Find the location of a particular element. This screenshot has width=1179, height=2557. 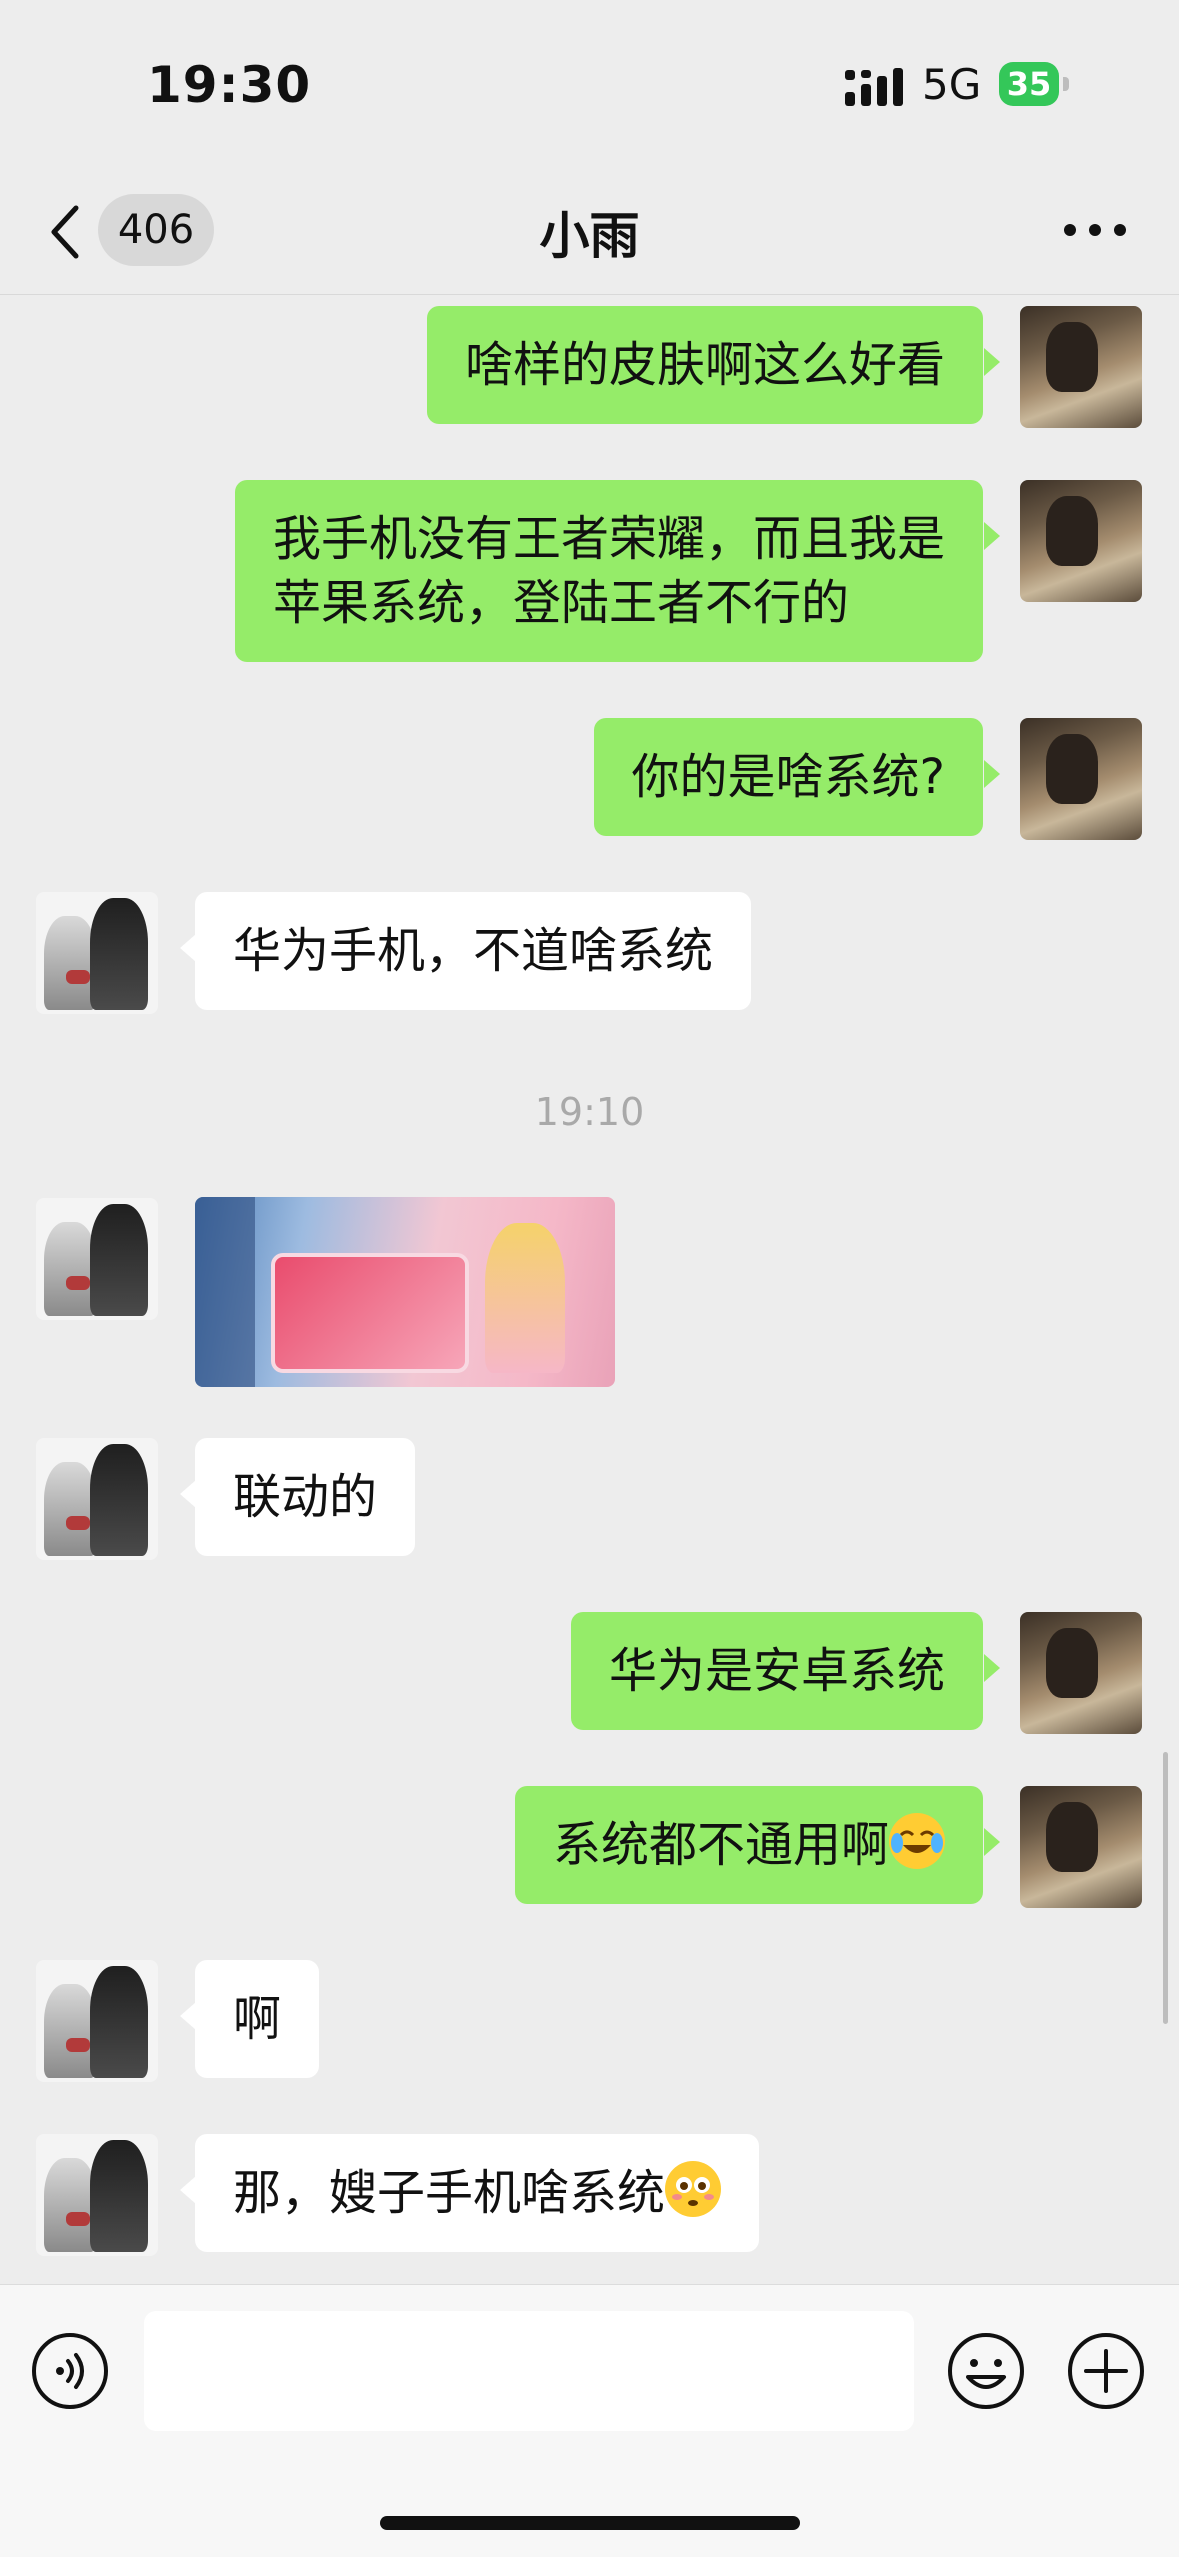

scrollbar is located at coordinates (1165, 1888).